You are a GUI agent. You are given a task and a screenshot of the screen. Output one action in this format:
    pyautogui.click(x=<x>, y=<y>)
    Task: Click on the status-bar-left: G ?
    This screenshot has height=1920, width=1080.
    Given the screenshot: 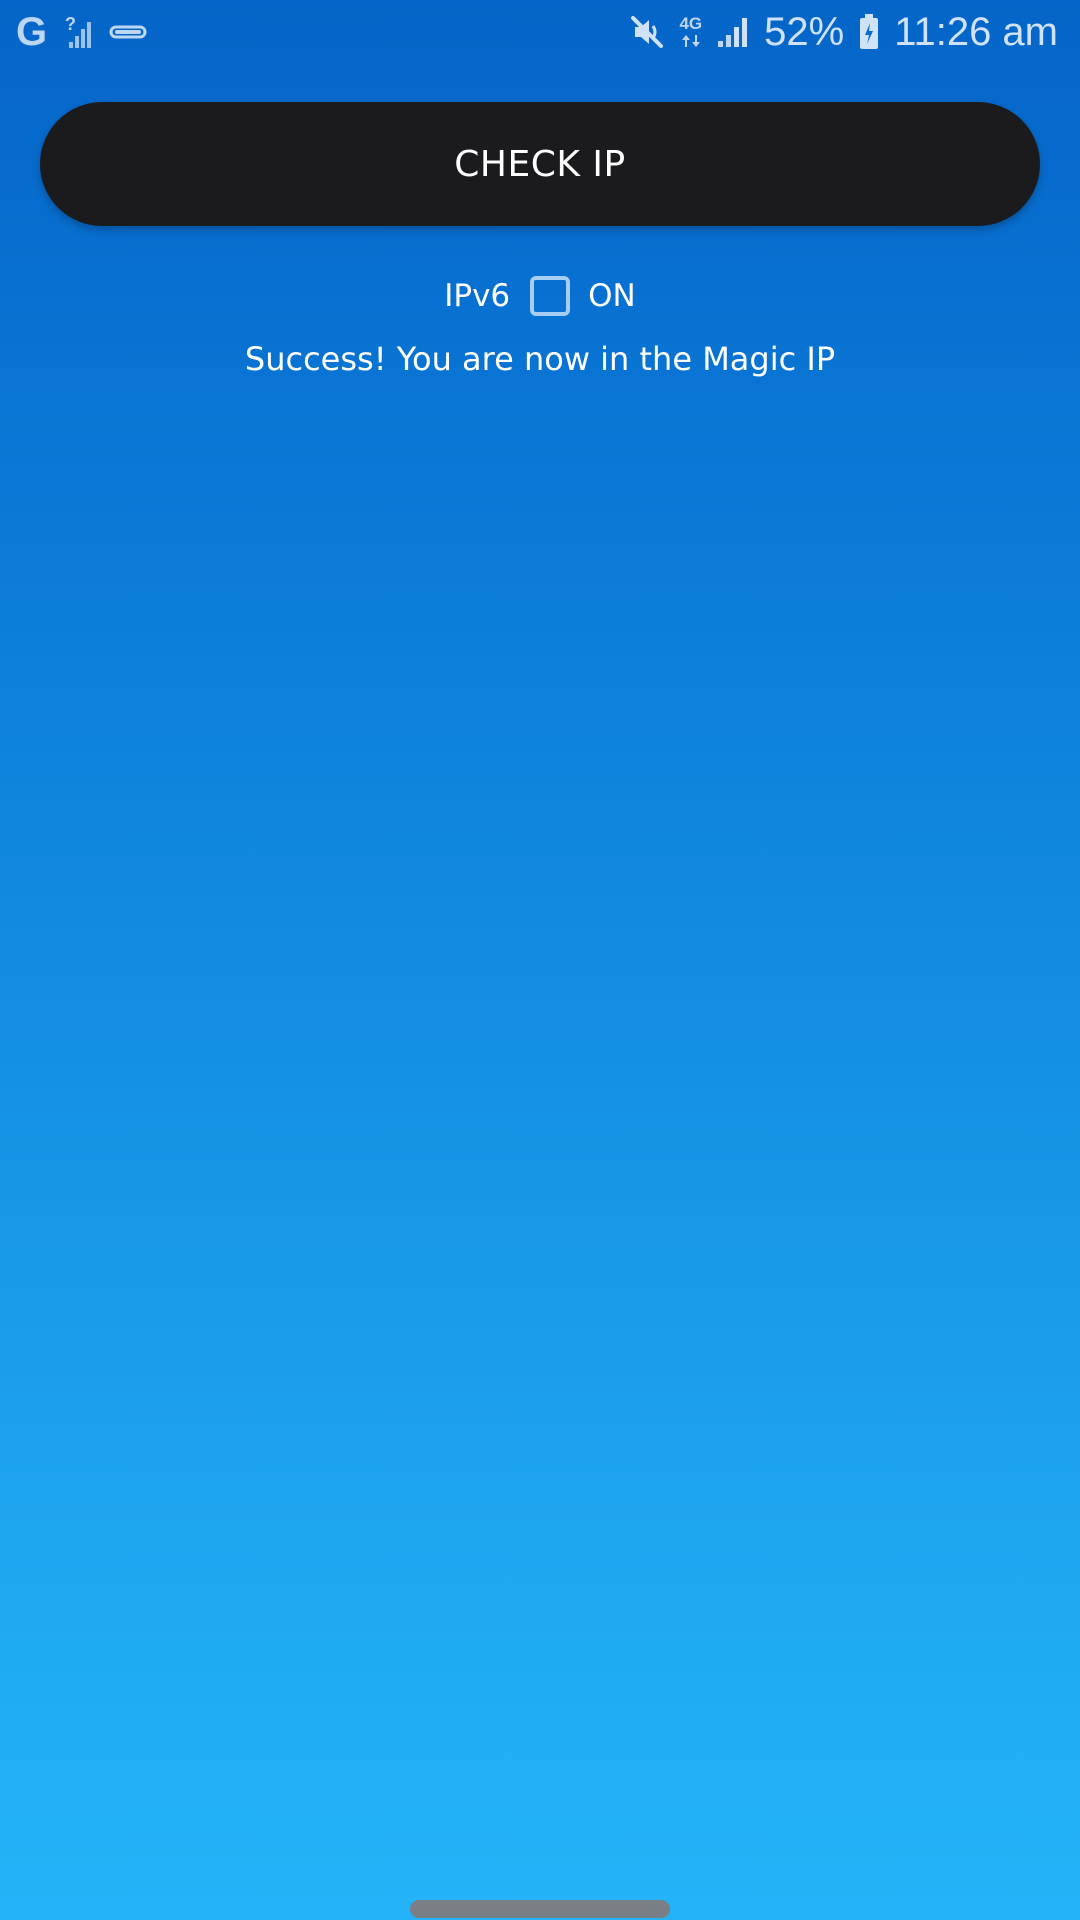 What is the action you would take?
    pyautogui.click(x=81, y=32)
    